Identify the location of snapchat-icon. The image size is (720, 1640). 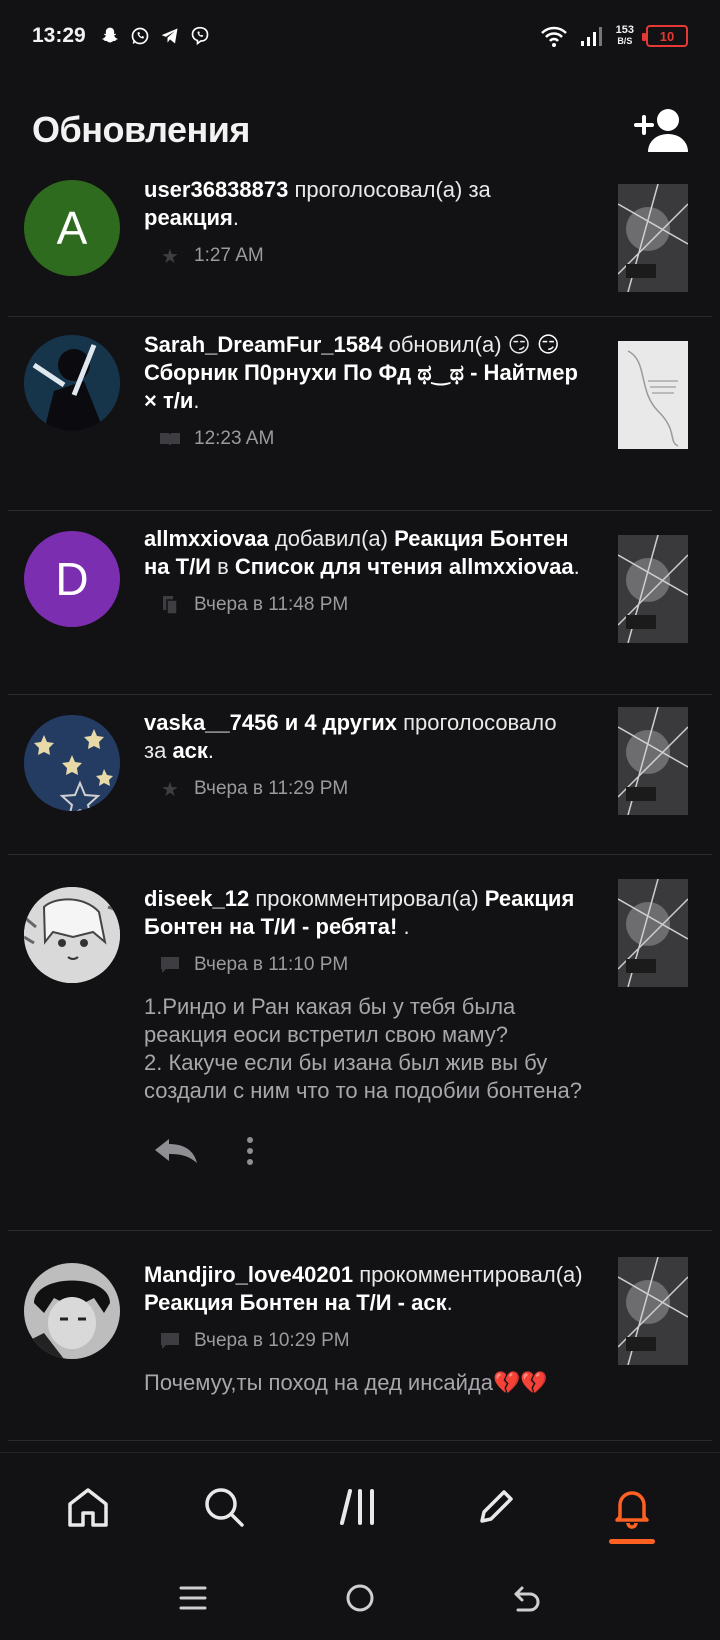
(110, 35).